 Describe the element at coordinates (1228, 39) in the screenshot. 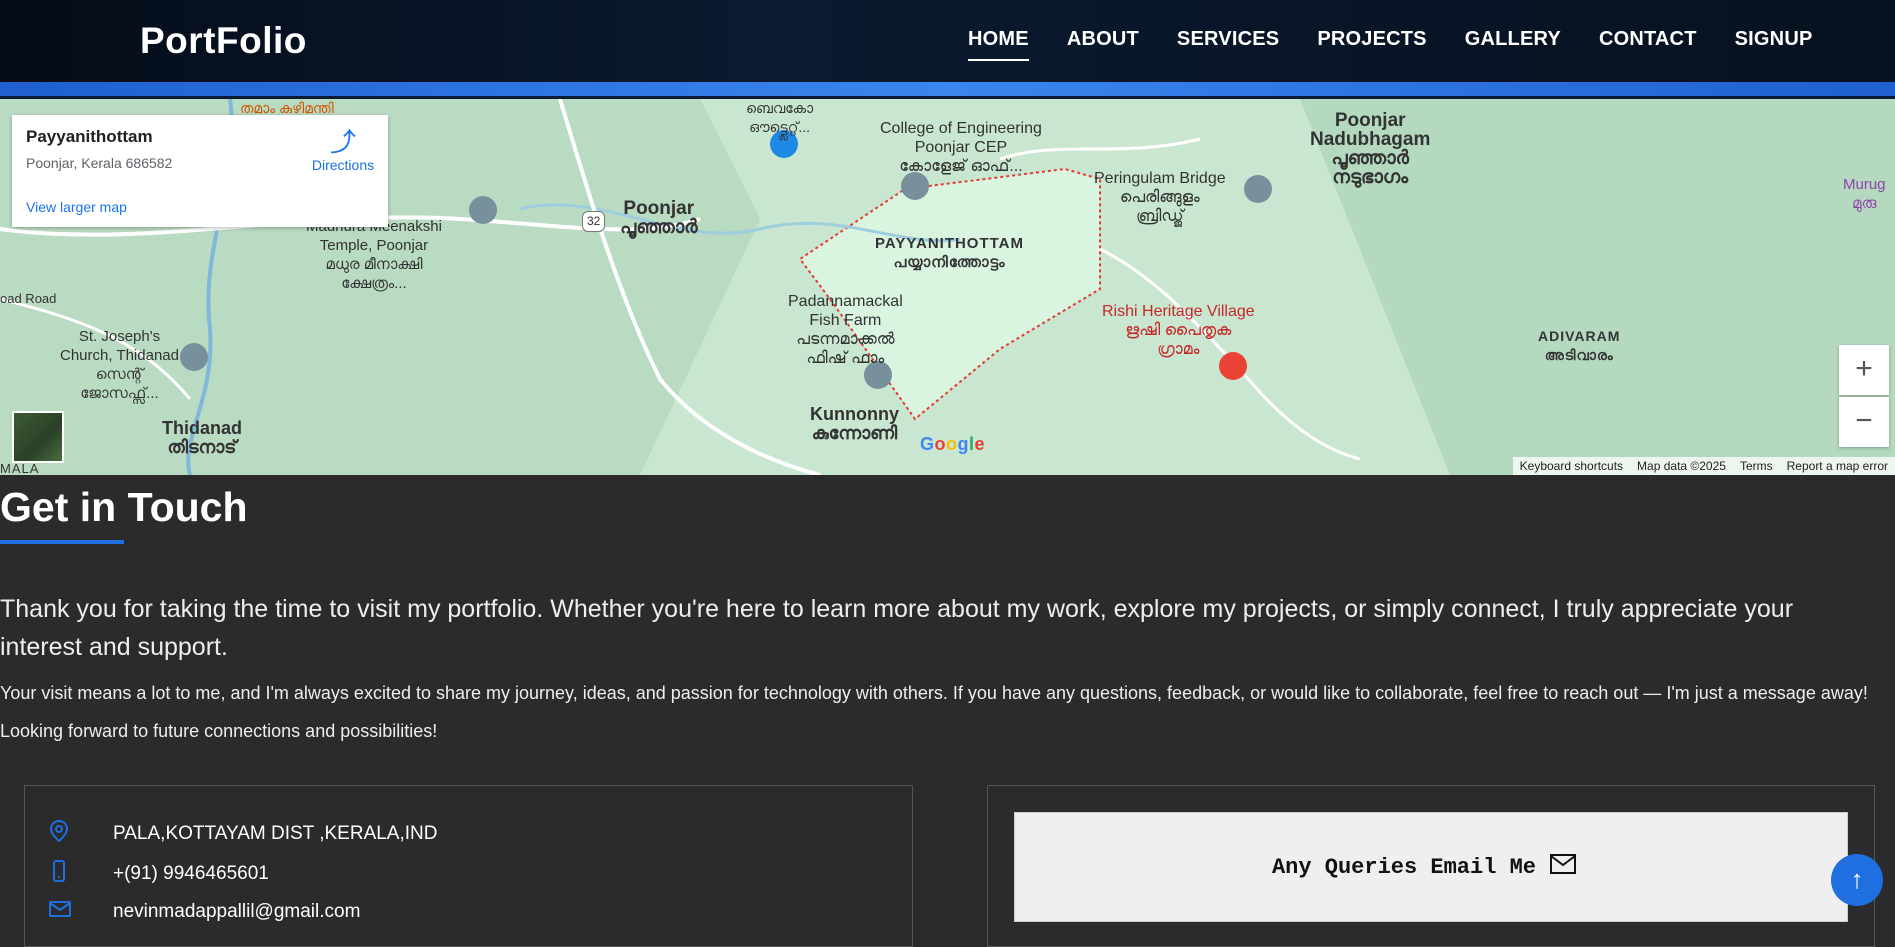

I see `nav-services: SERVICES` at that location.